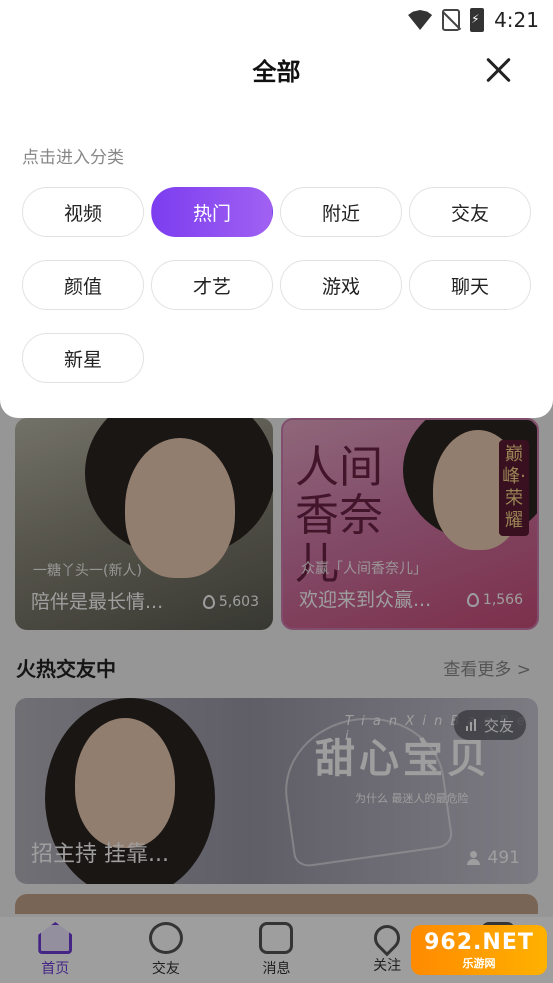 The width and height of the screenshot is (553, 983). Describe the element at coordinates (83, 285) in the screenshot. I see `category-chip-looks: 颜值` at that location.